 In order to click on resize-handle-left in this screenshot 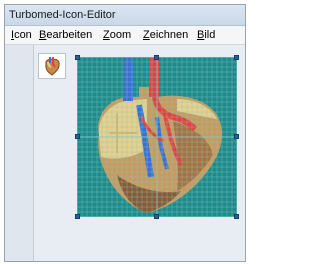, I will do `click(77, 136)`.